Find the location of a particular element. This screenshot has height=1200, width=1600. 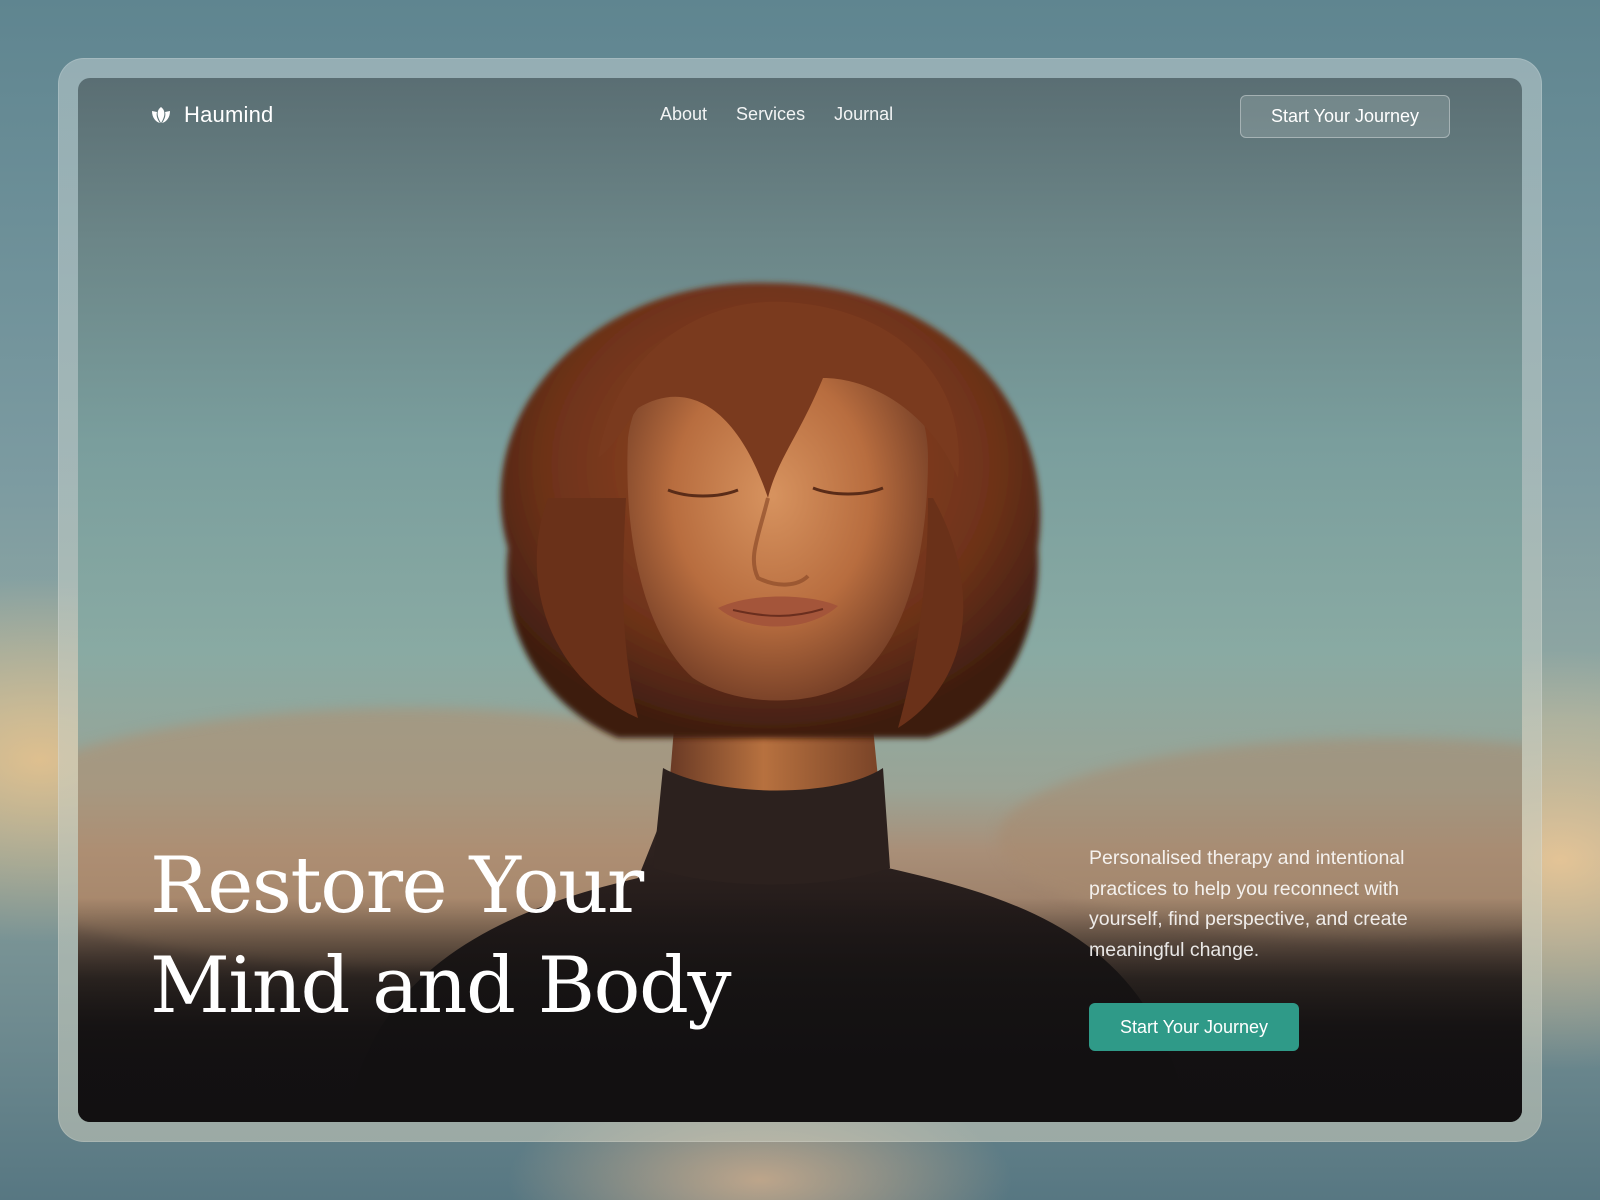

nav-link-about: About is located at coordinates (683, 114).